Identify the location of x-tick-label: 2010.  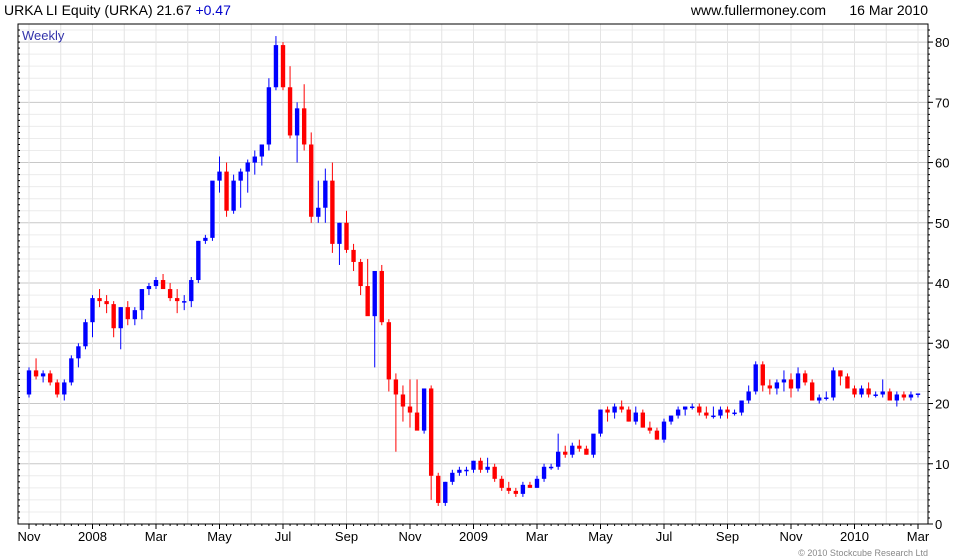
(854, 536).